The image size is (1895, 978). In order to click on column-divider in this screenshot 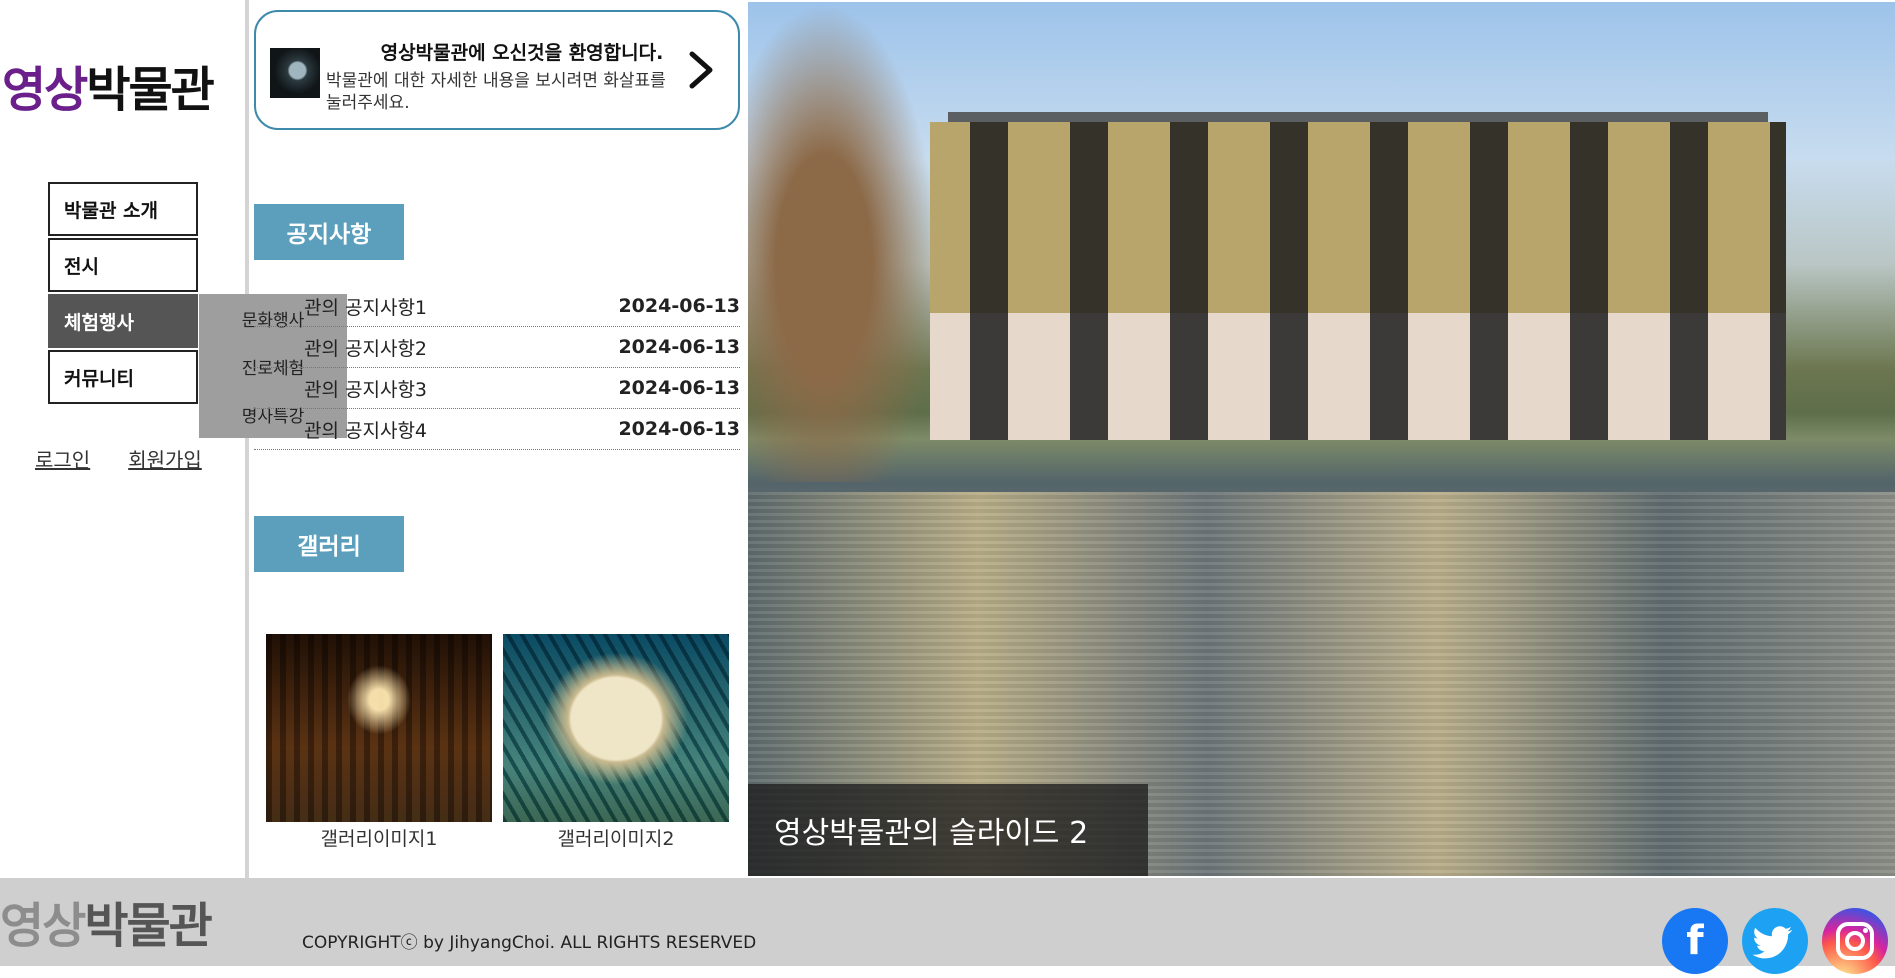, I will do `click(247, 439)`.